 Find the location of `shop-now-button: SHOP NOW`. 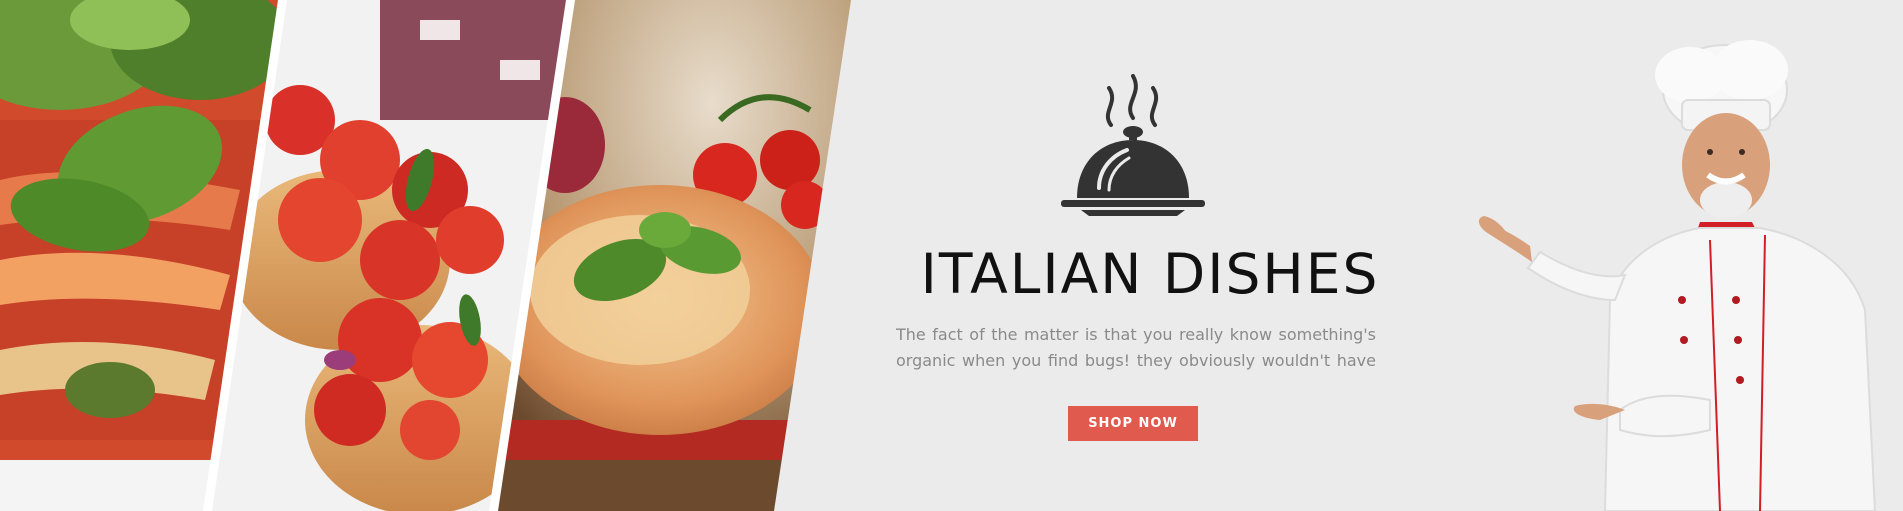

shop-now-button: SHOP NOW is located at coordinates (1133, 423).